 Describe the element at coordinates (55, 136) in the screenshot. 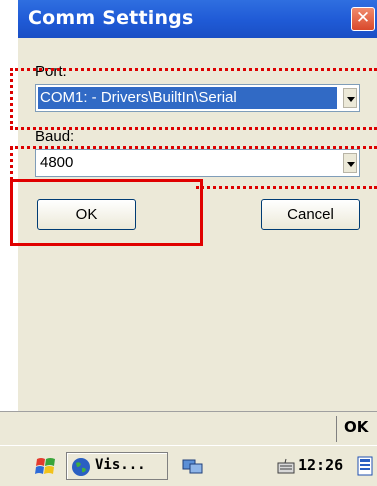

I see `baud-label: Baud:` at that location.